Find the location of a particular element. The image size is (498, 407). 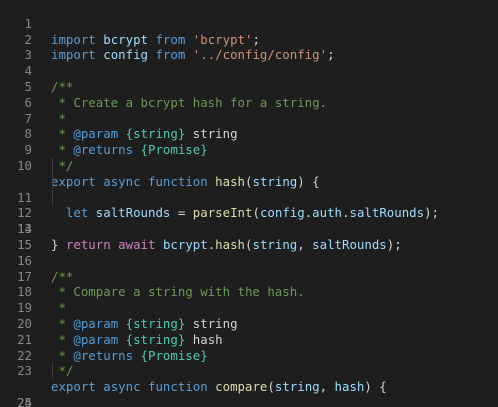

code-line-5: 5 * Create a bcrypt hash for a string. is located at coordinates (249, 86).